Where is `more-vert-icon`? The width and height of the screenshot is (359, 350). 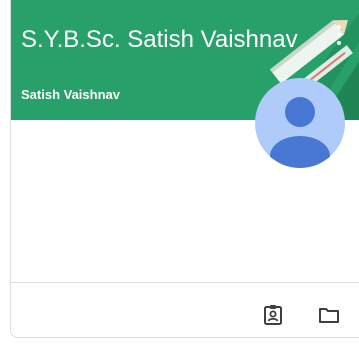
more-vert-icon is located at coordinates (339, 27).